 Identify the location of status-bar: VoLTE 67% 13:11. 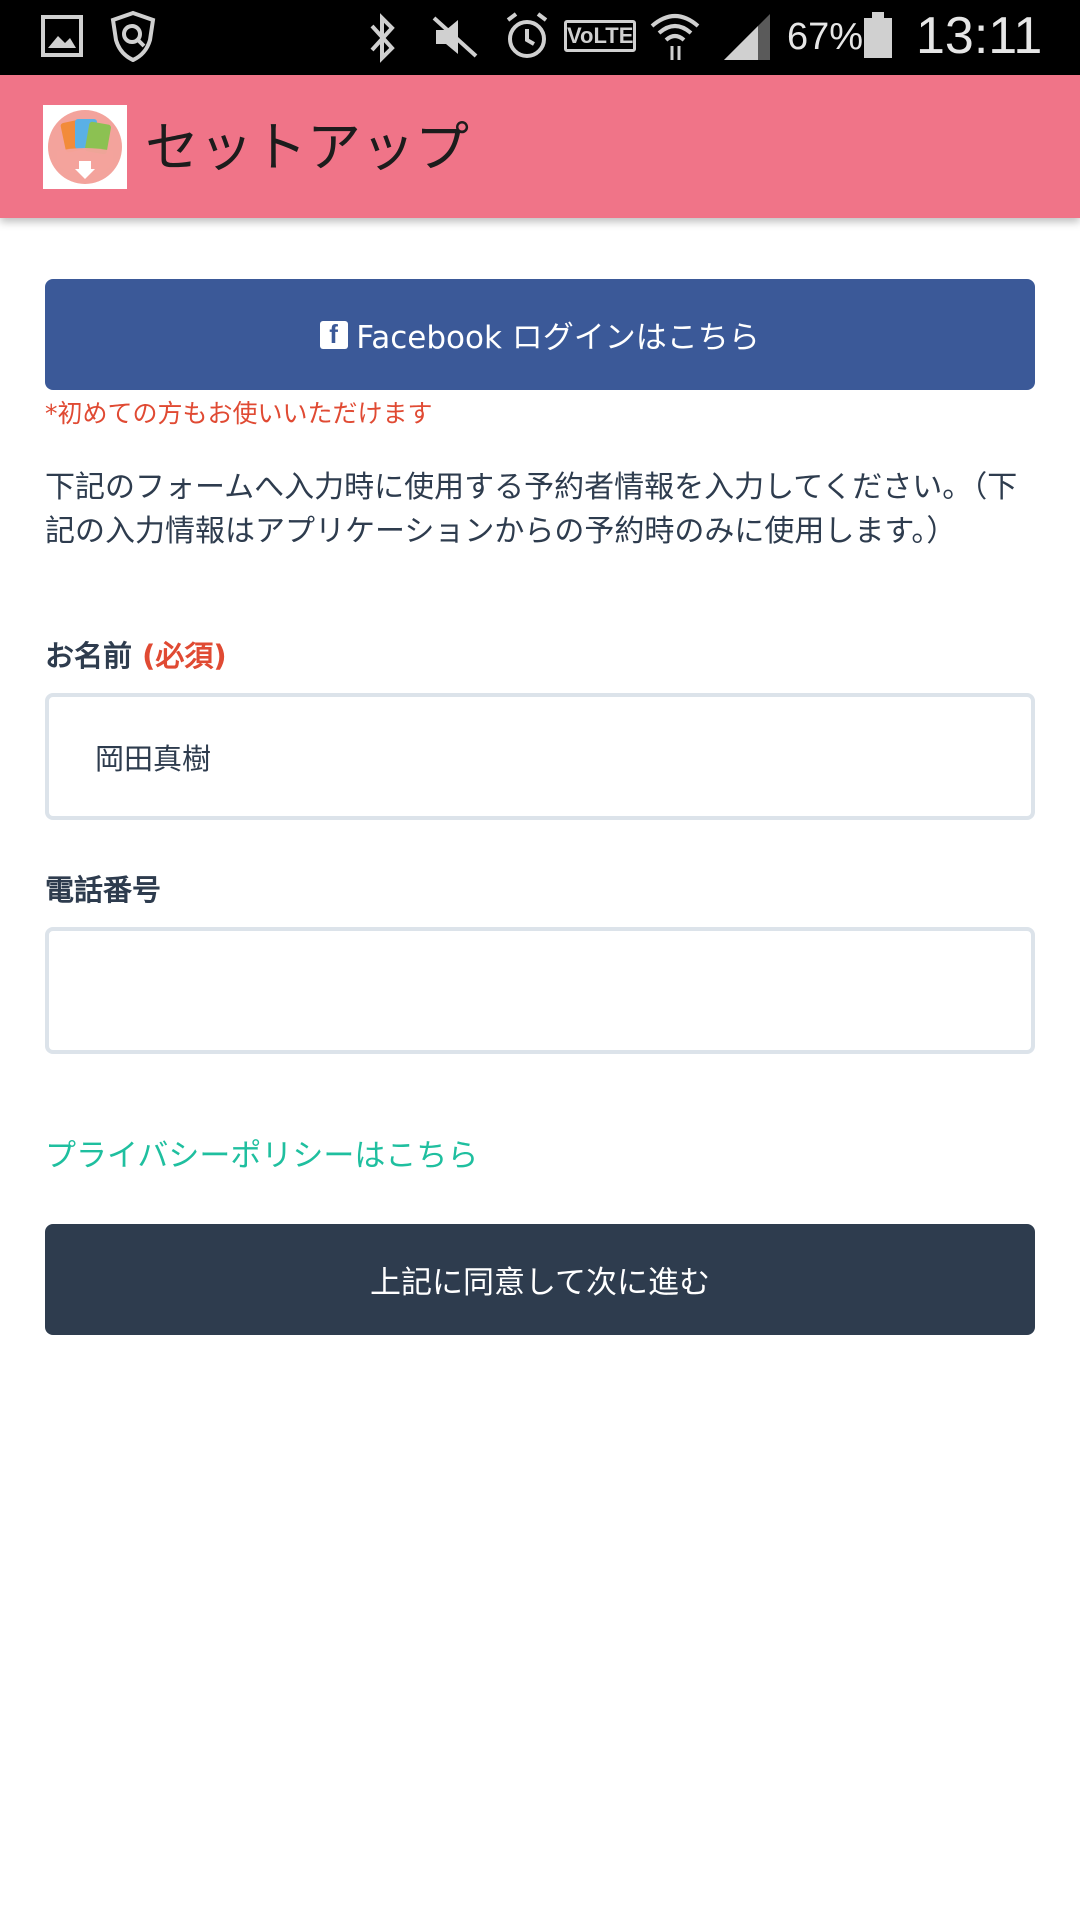
(540, 37).